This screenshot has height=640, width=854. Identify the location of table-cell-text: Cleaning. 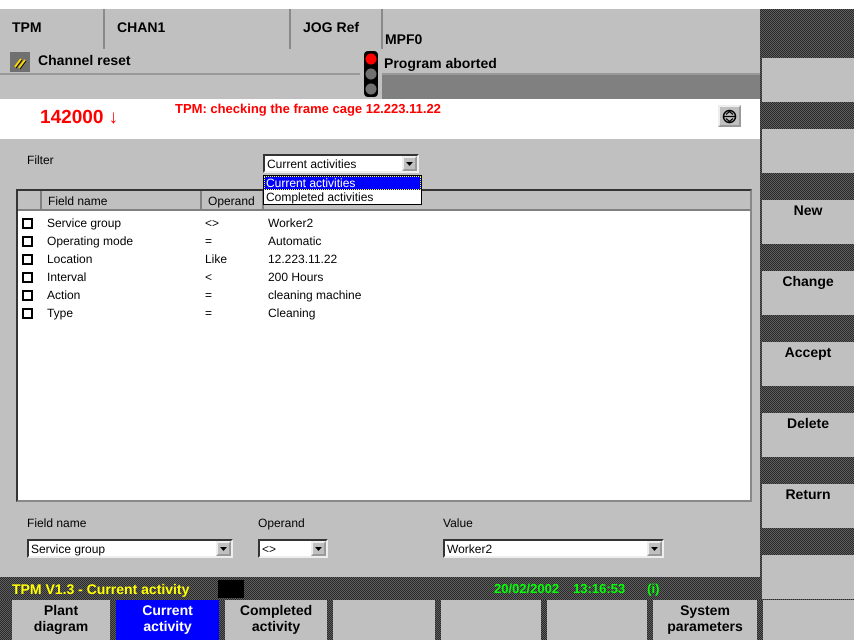
(291, 313).